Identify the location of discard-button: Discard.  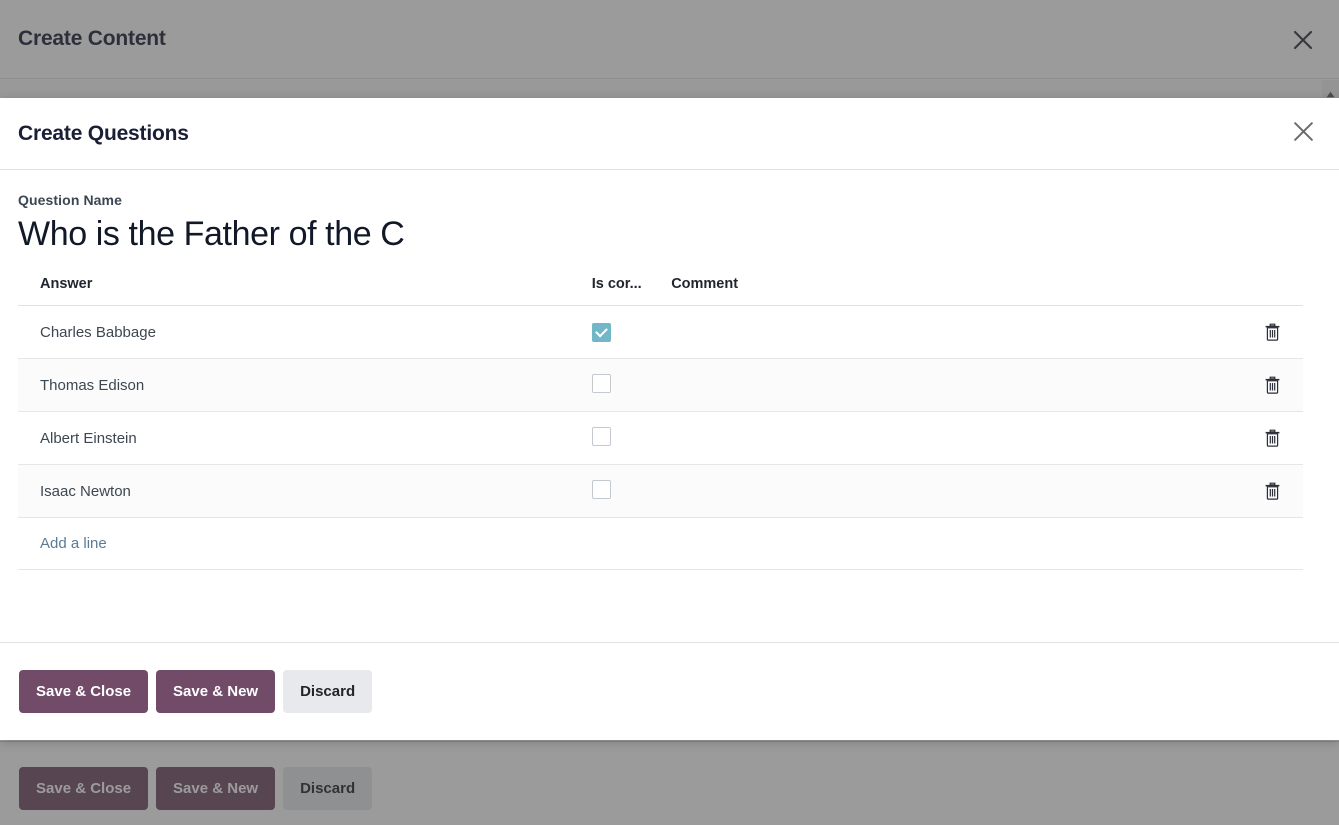
(328, 691).